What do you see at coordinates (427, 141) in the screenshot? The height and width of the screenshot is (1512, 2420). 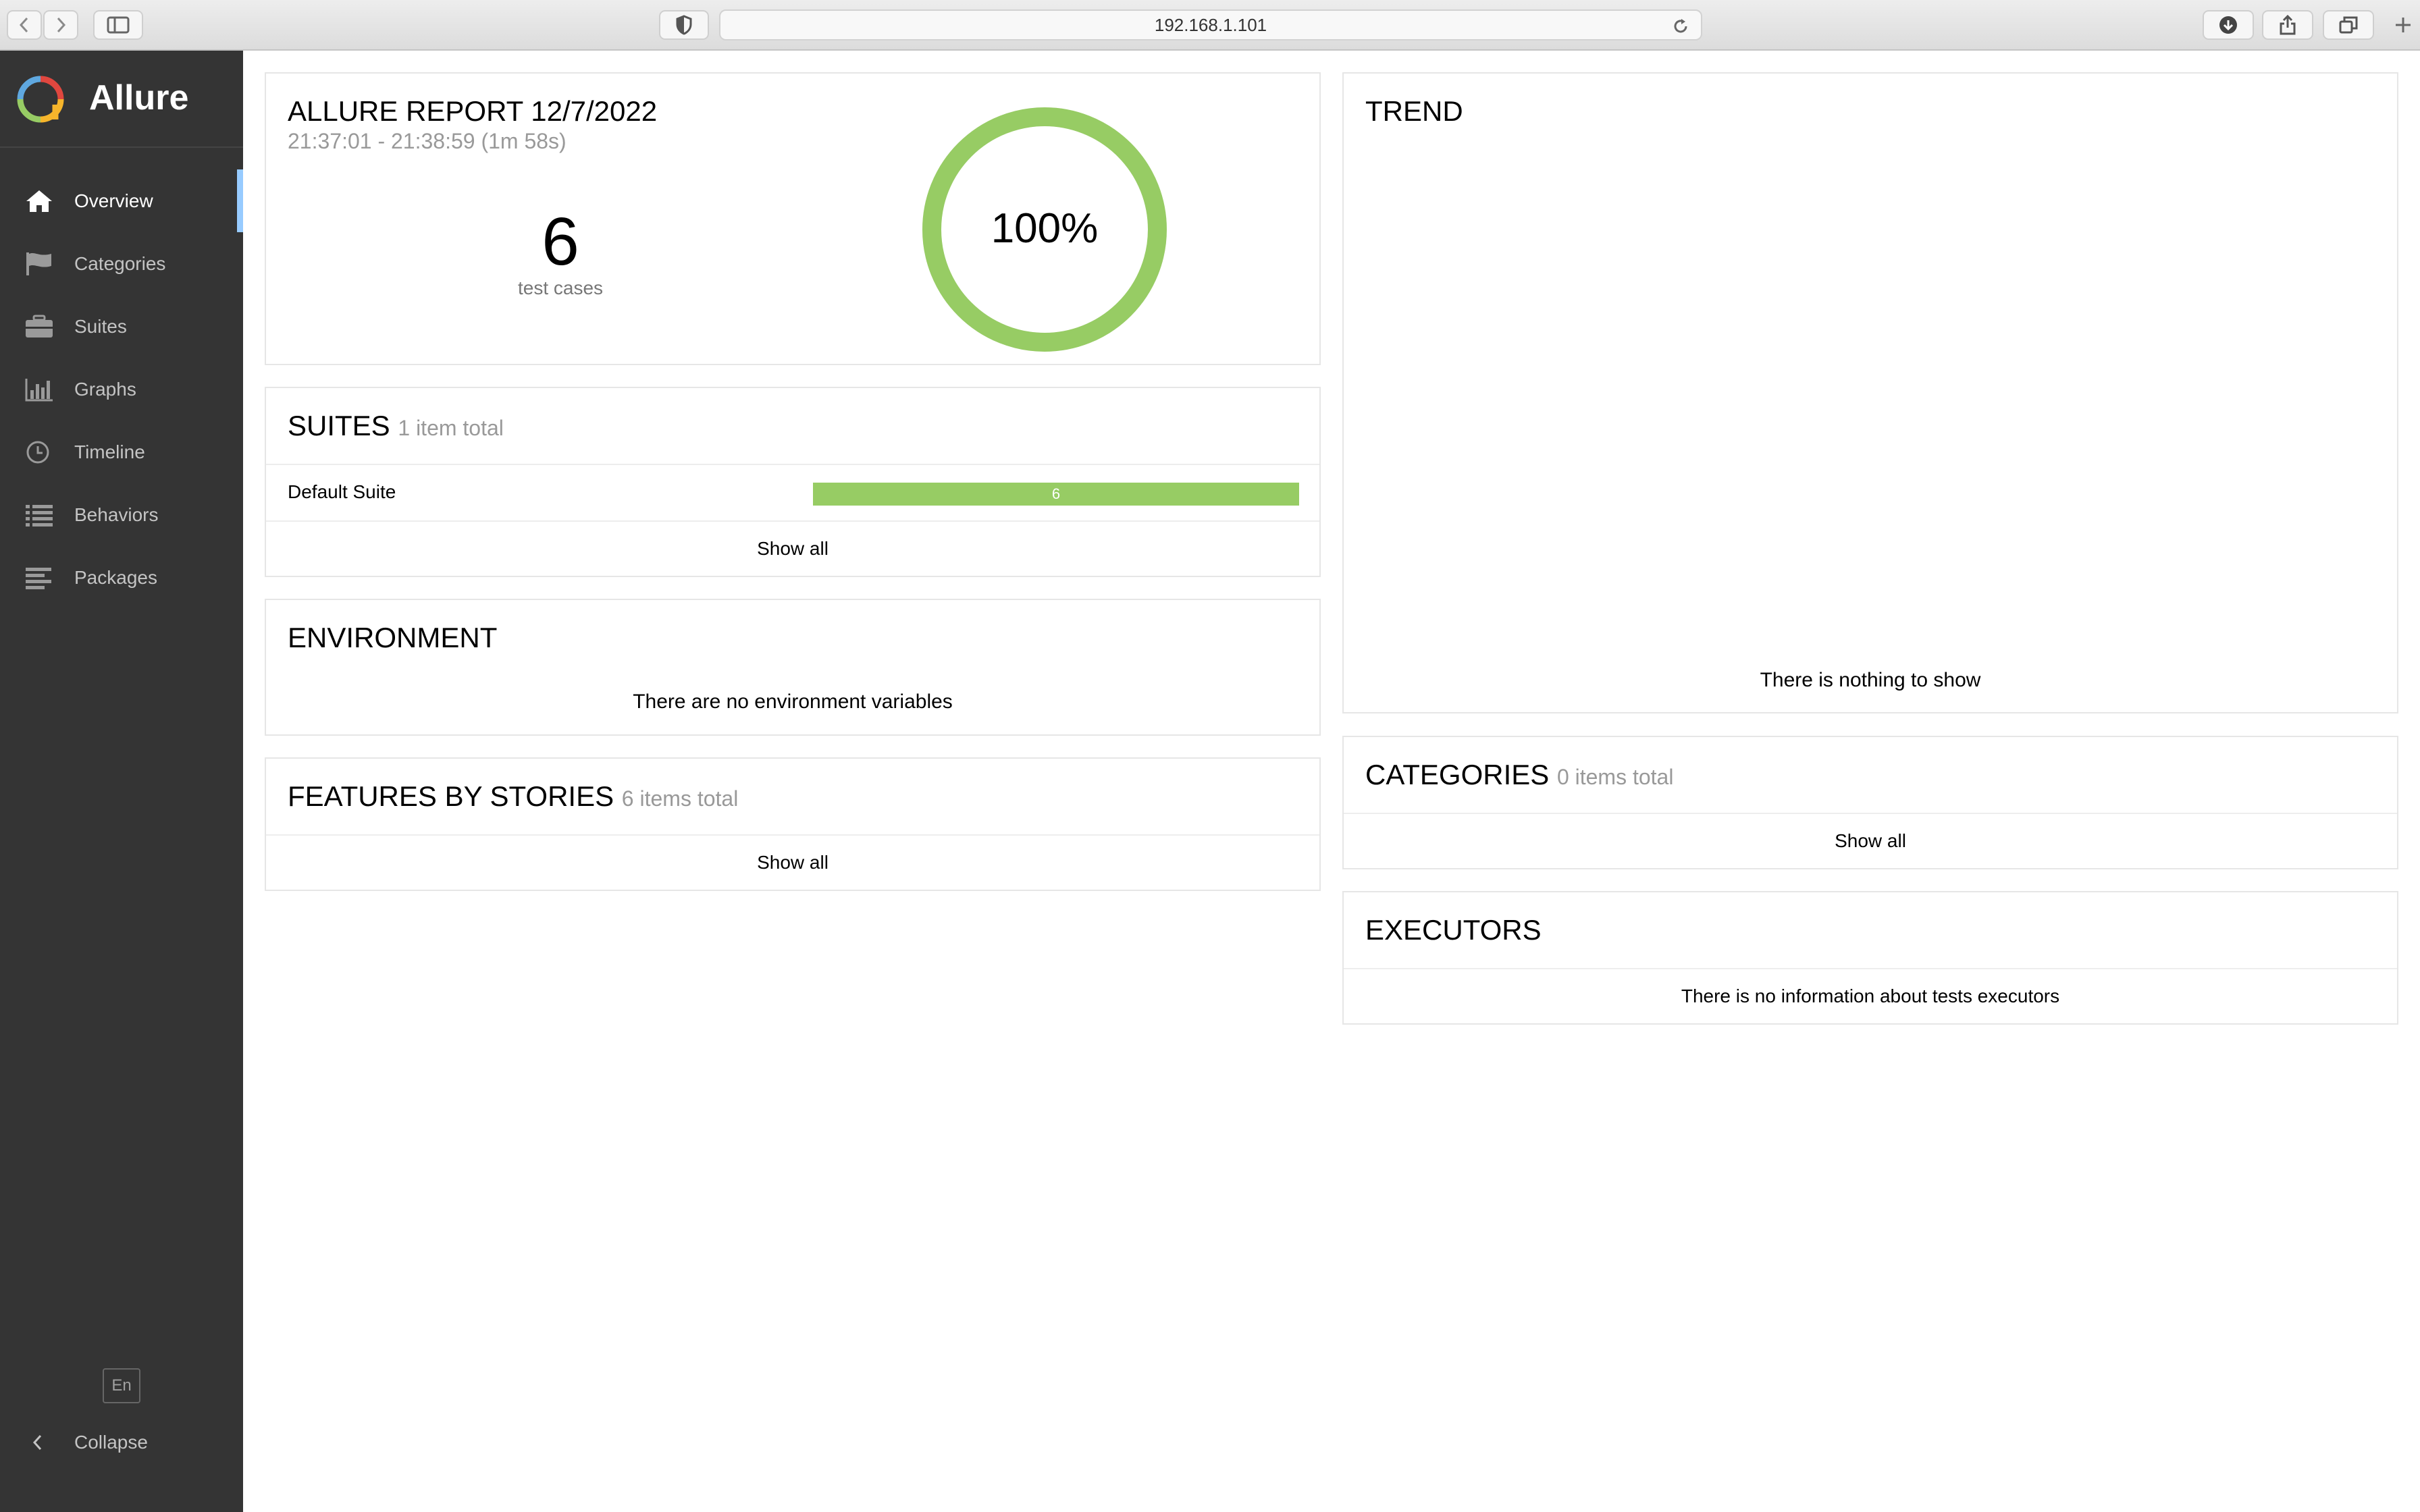 I see `report-time-range: 21:37:01 - 21:38:59 (1m 58s)` at bounding box center [427, 141].